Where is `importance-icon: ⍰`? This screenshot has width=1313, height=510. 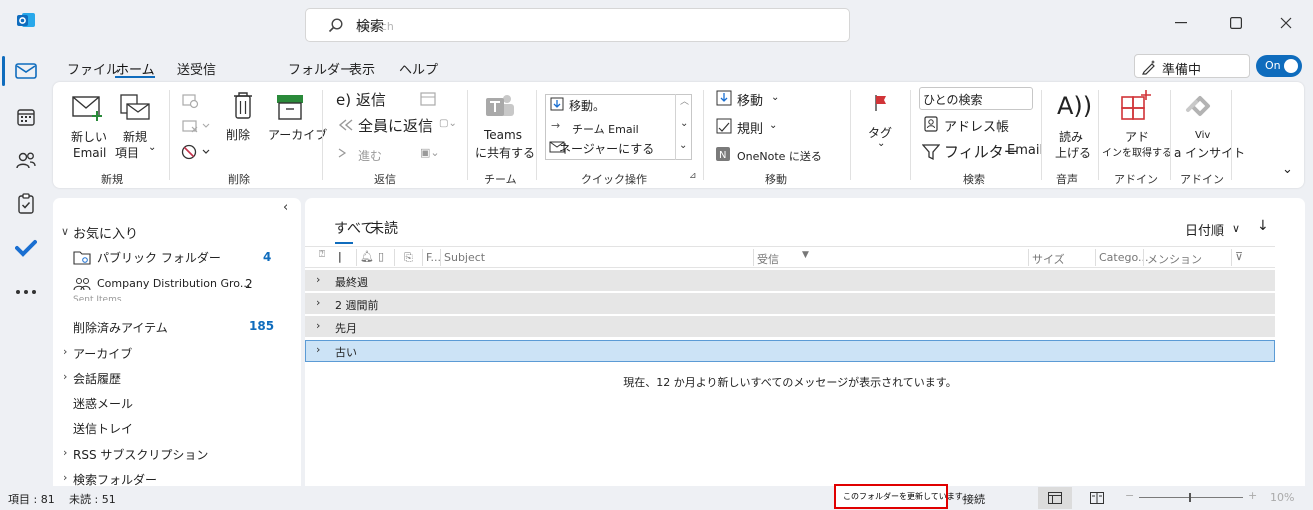 importance-icon: ⍰ is located at coordinates (322, 254).